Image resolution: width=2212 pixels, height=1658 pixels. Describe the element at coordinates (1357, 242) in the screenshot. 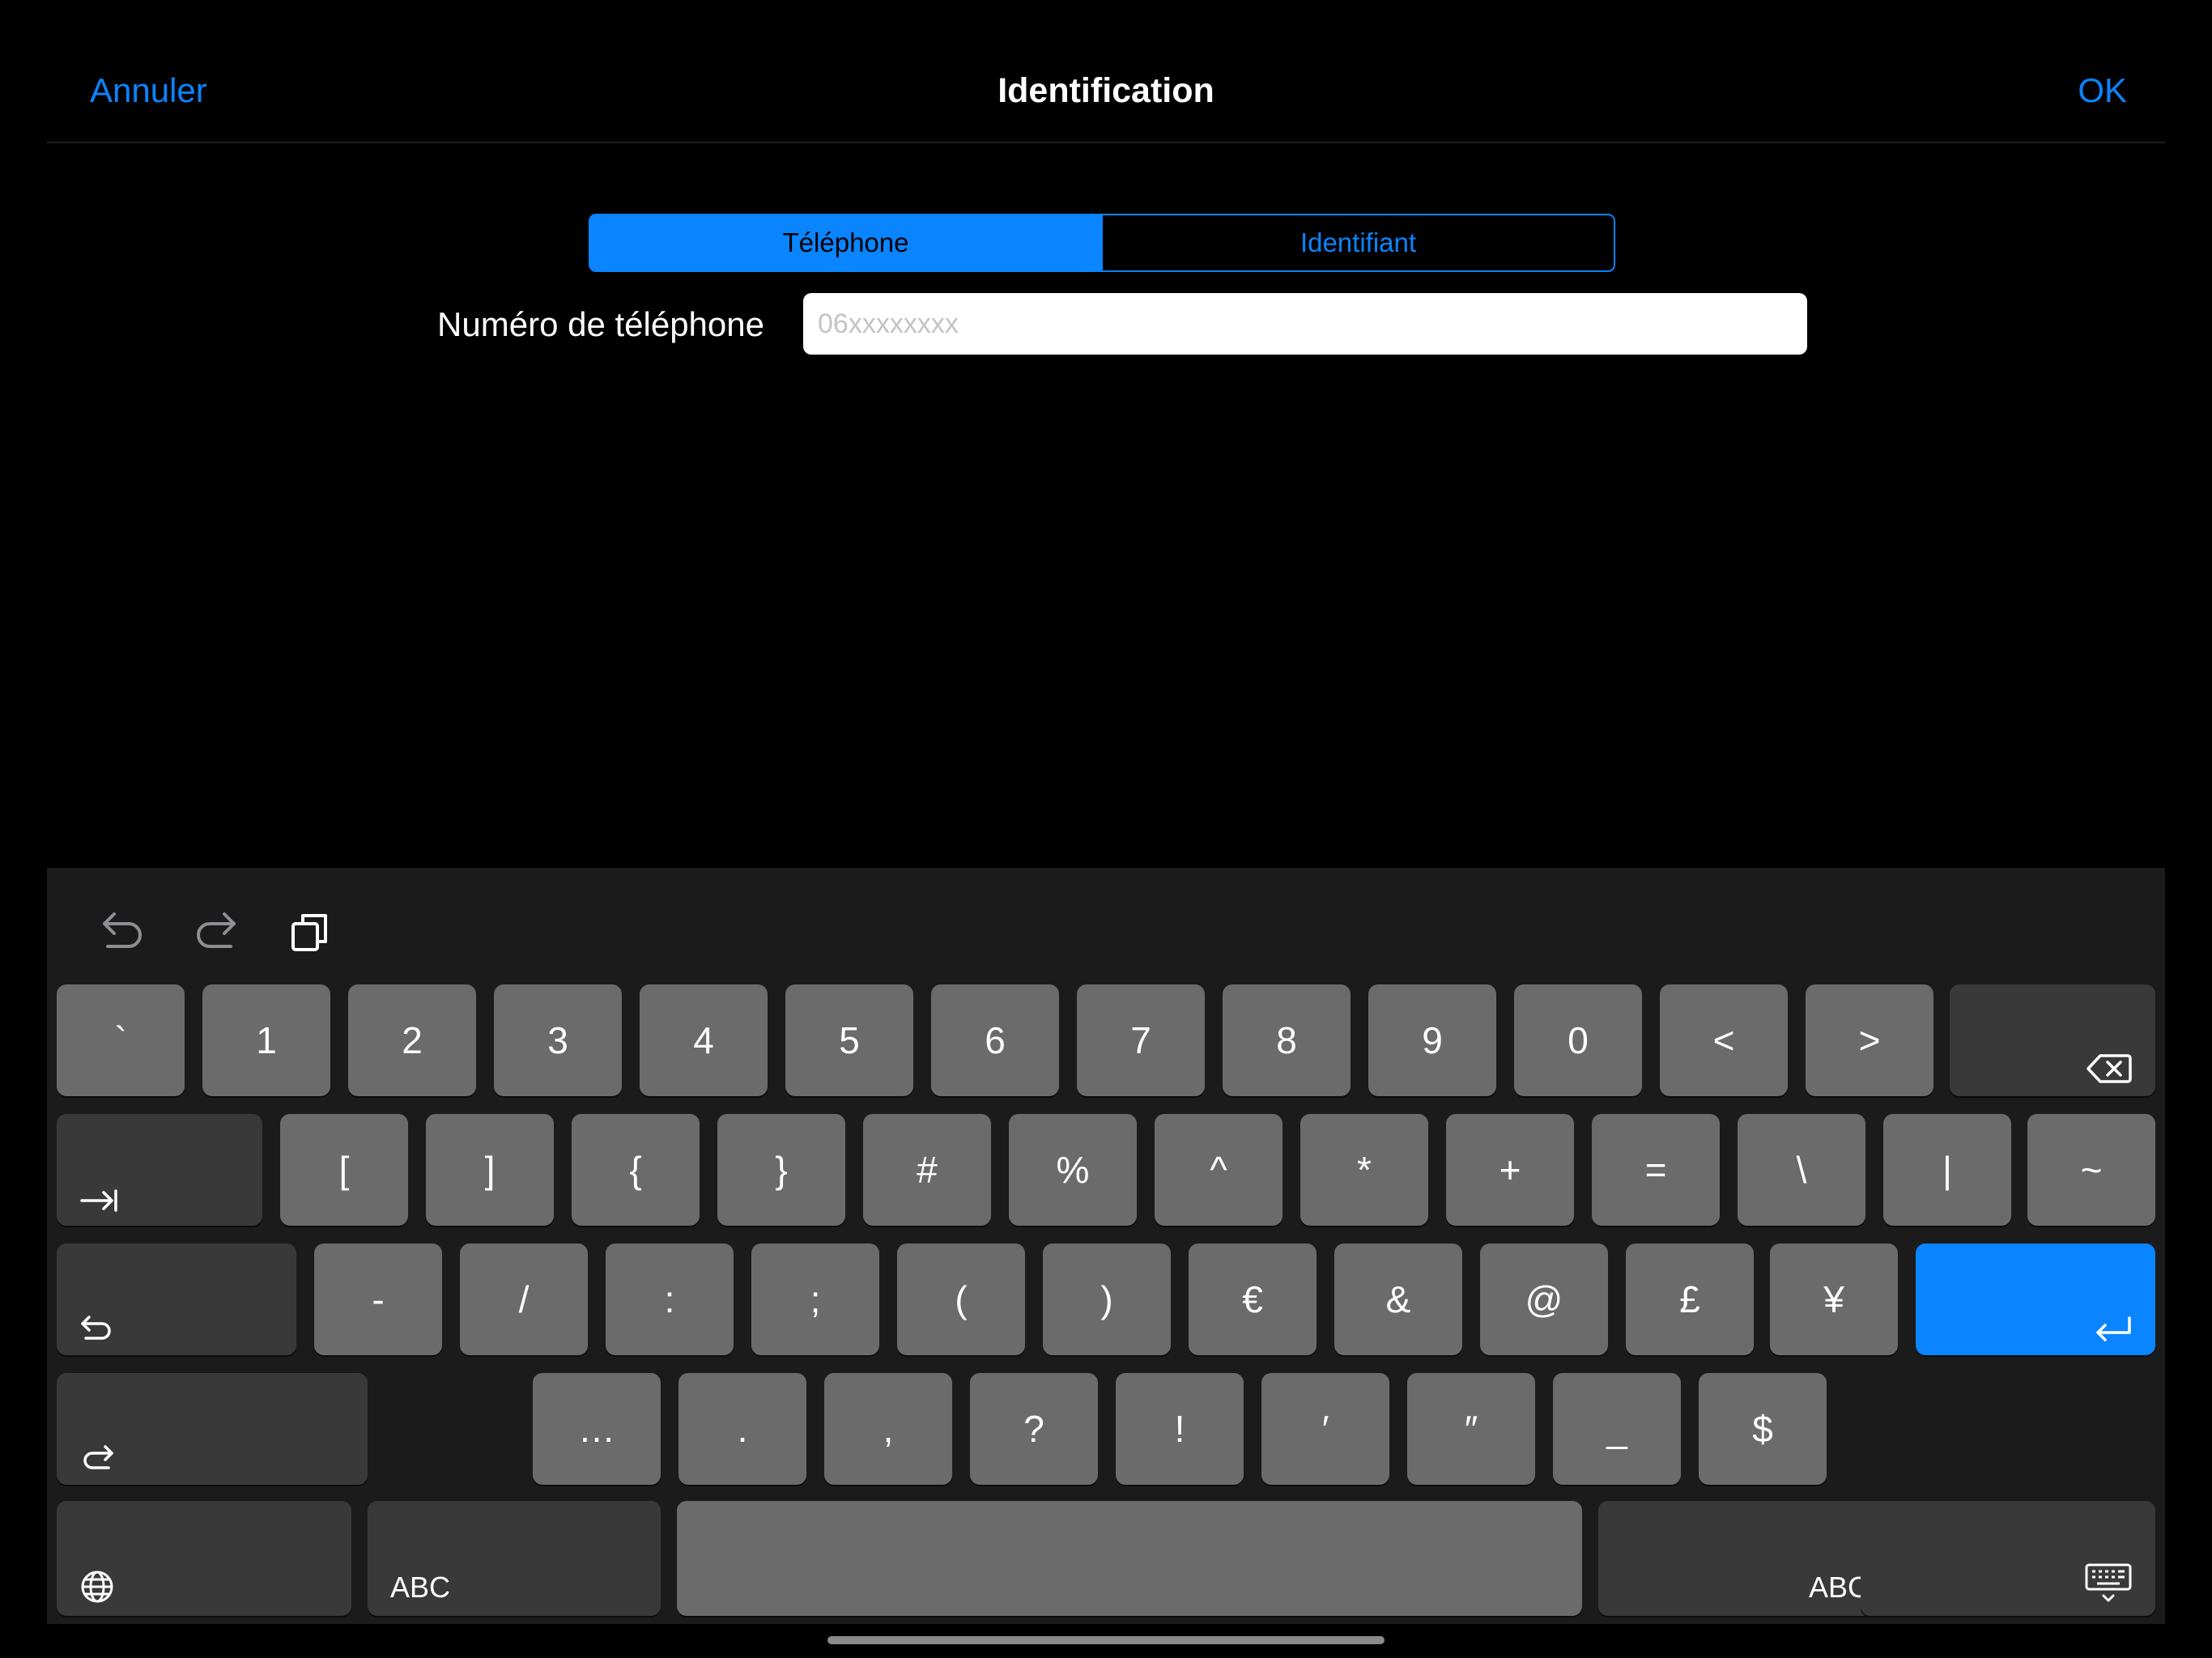

I see `segment-identifiant: Identifiant` at that location.